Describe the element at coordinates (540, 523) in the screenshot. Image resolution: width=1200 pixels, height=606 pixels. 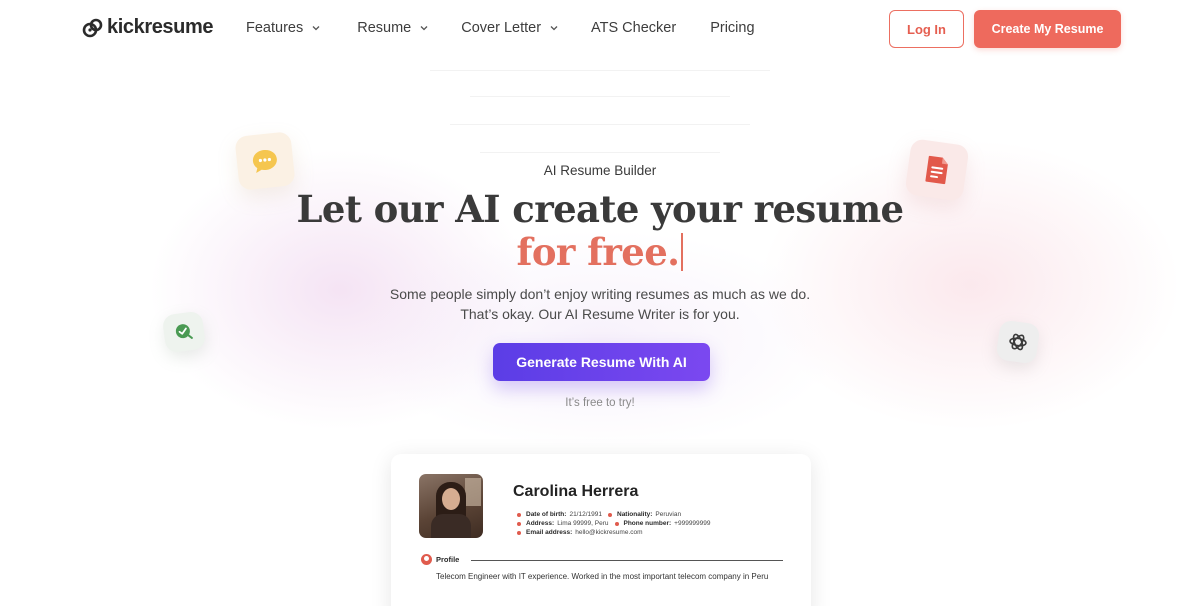
I see `address-label: Address:` at that location.